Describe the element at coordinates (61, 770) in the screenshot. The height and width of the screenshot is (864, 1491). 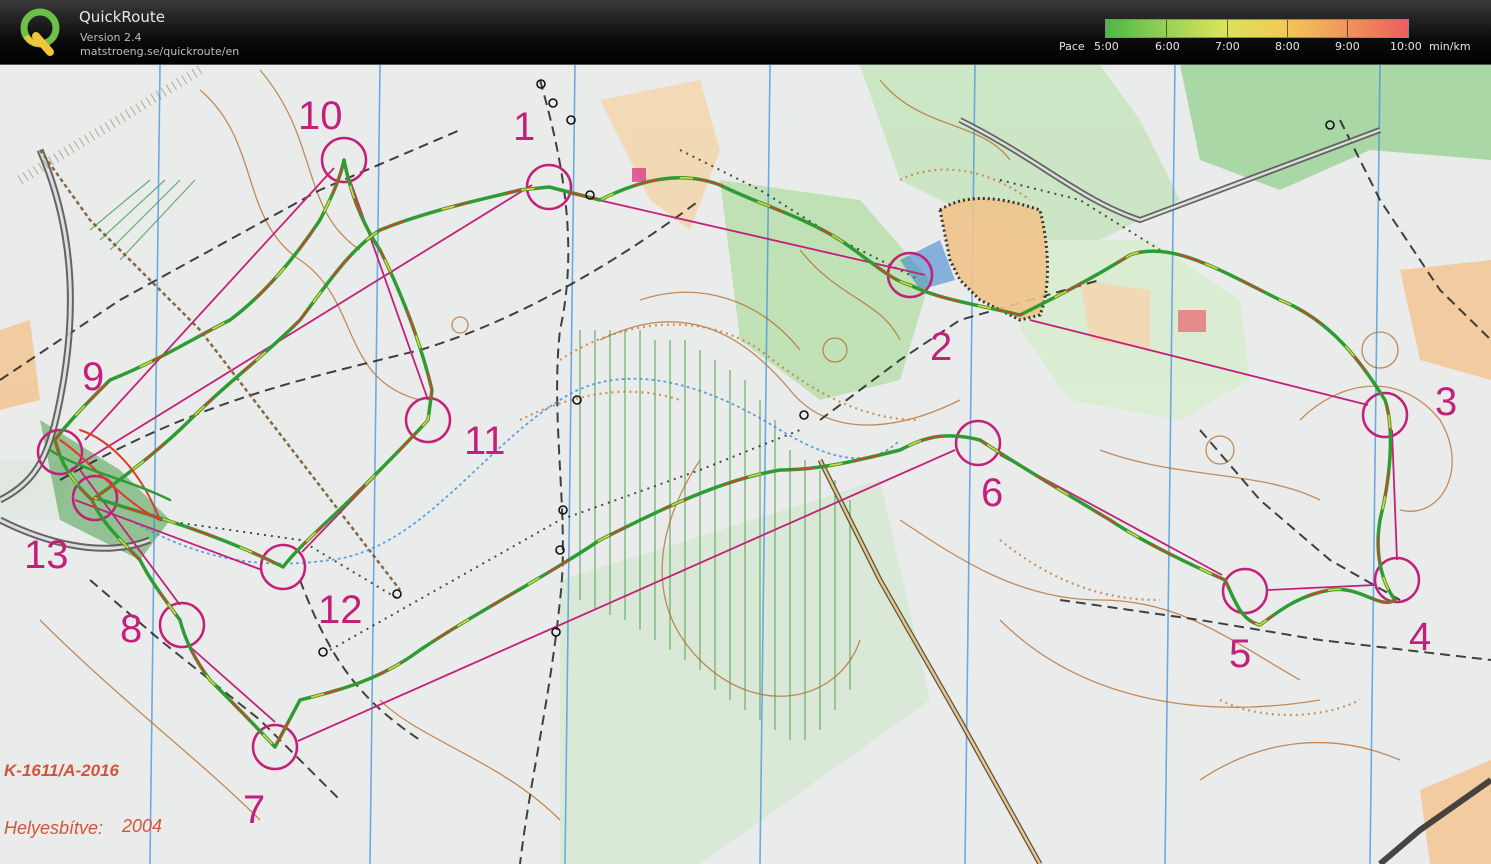
I see `map-sheet-code: K-1611/A-2016` at that location.